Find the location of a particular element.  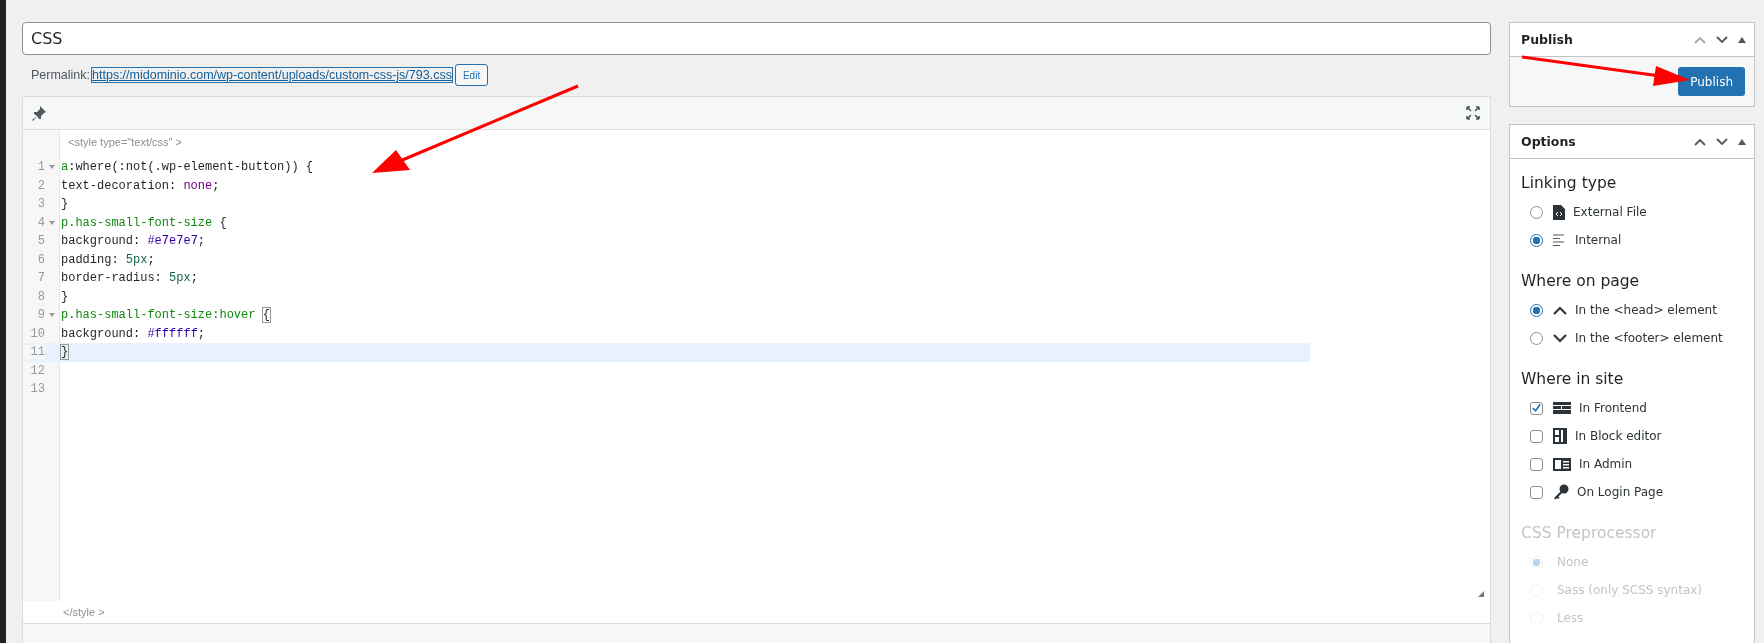

resize-handle-icon is located at coordinates (1481, 594).